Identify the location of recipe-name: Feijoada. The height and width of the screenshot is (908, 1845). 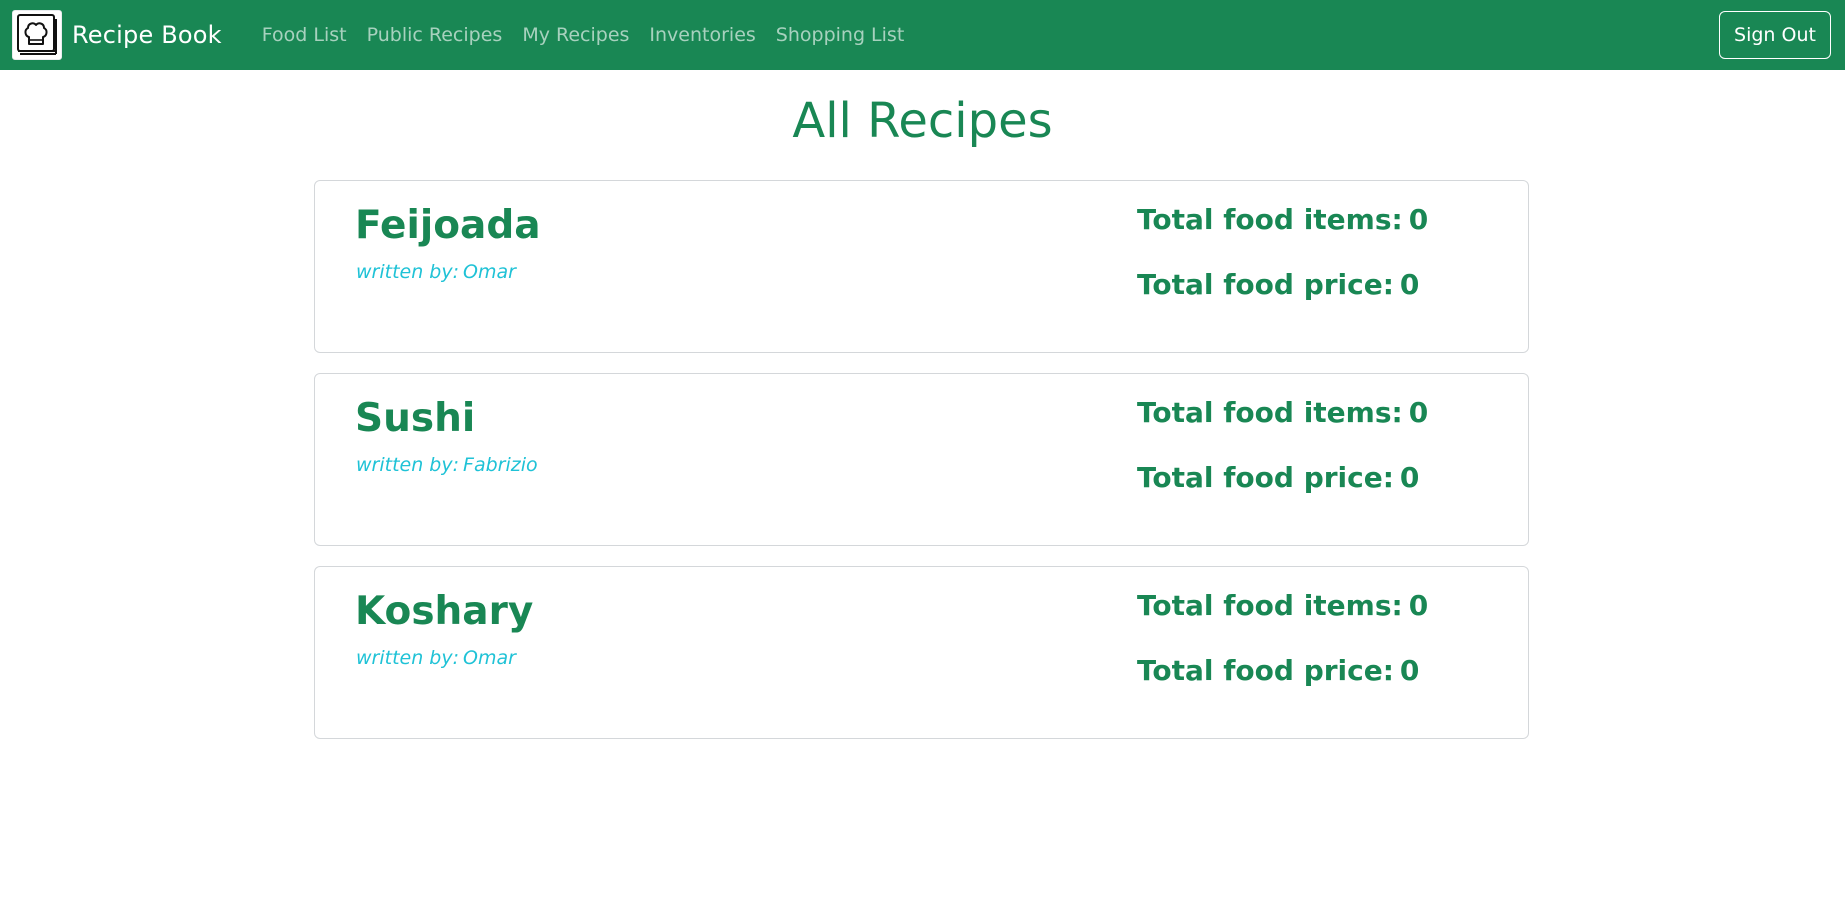
(448, 226).